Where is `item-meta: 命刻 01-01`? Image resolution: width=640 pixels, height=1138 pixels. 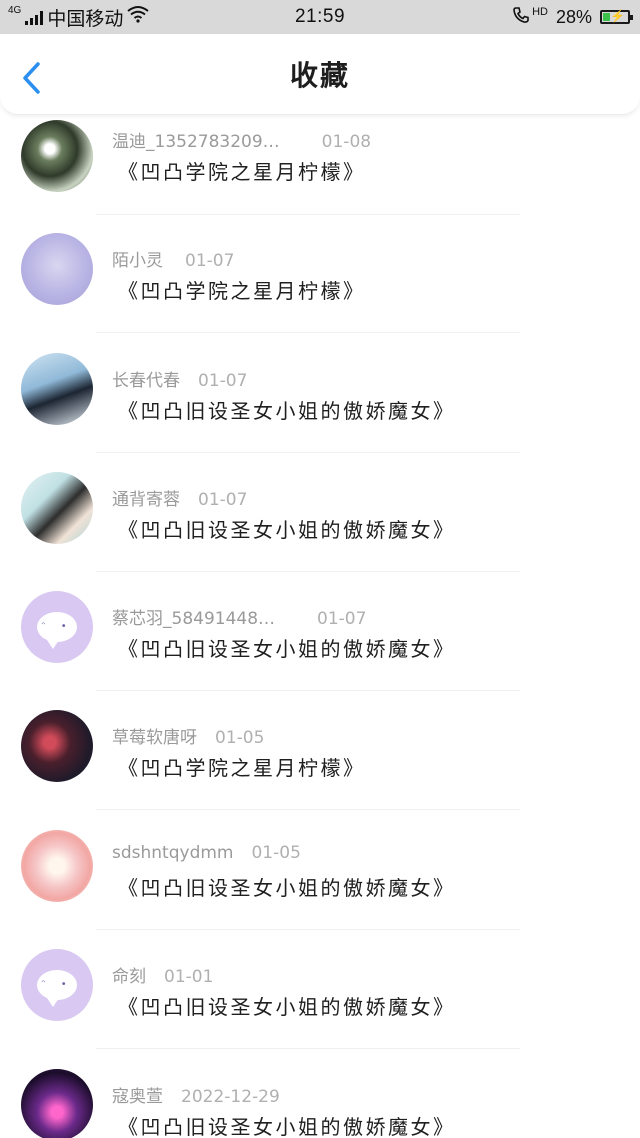 item-meta: 命刻 01-01 is located at coordinates (162, 974).